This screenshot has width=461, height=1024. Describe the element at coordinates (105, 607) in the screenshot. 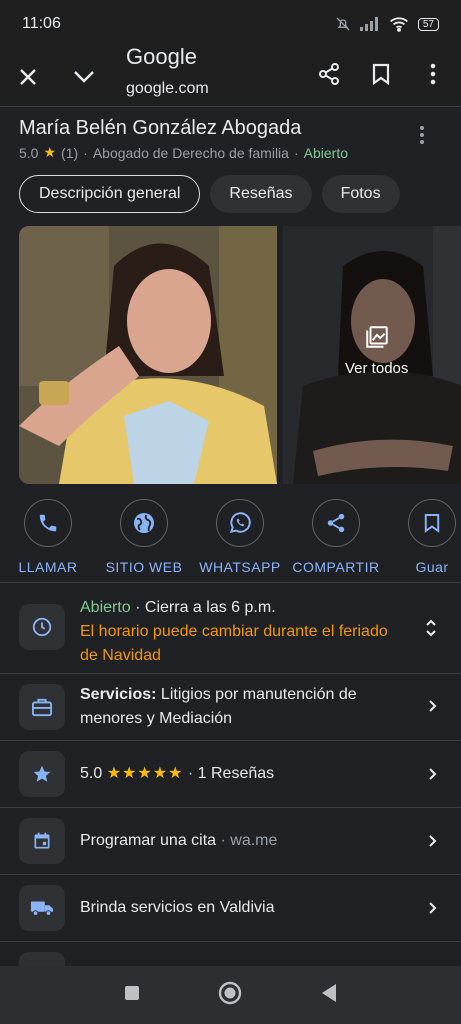

I see `hours-status: Abierto` at that location.